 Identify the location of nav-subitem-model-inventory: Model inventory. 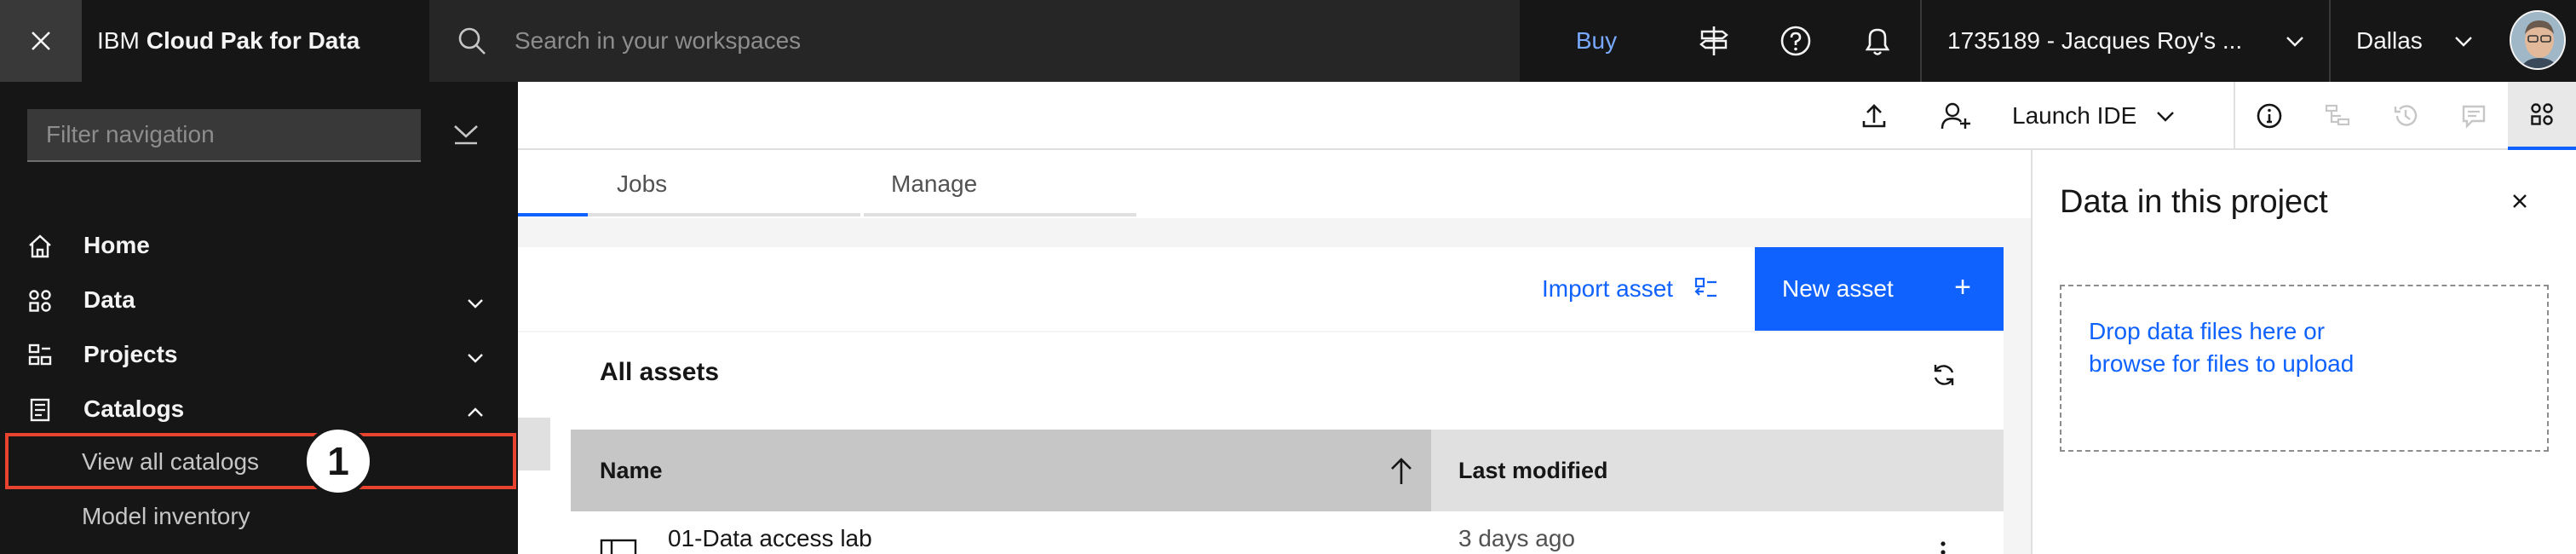
(166, 516).